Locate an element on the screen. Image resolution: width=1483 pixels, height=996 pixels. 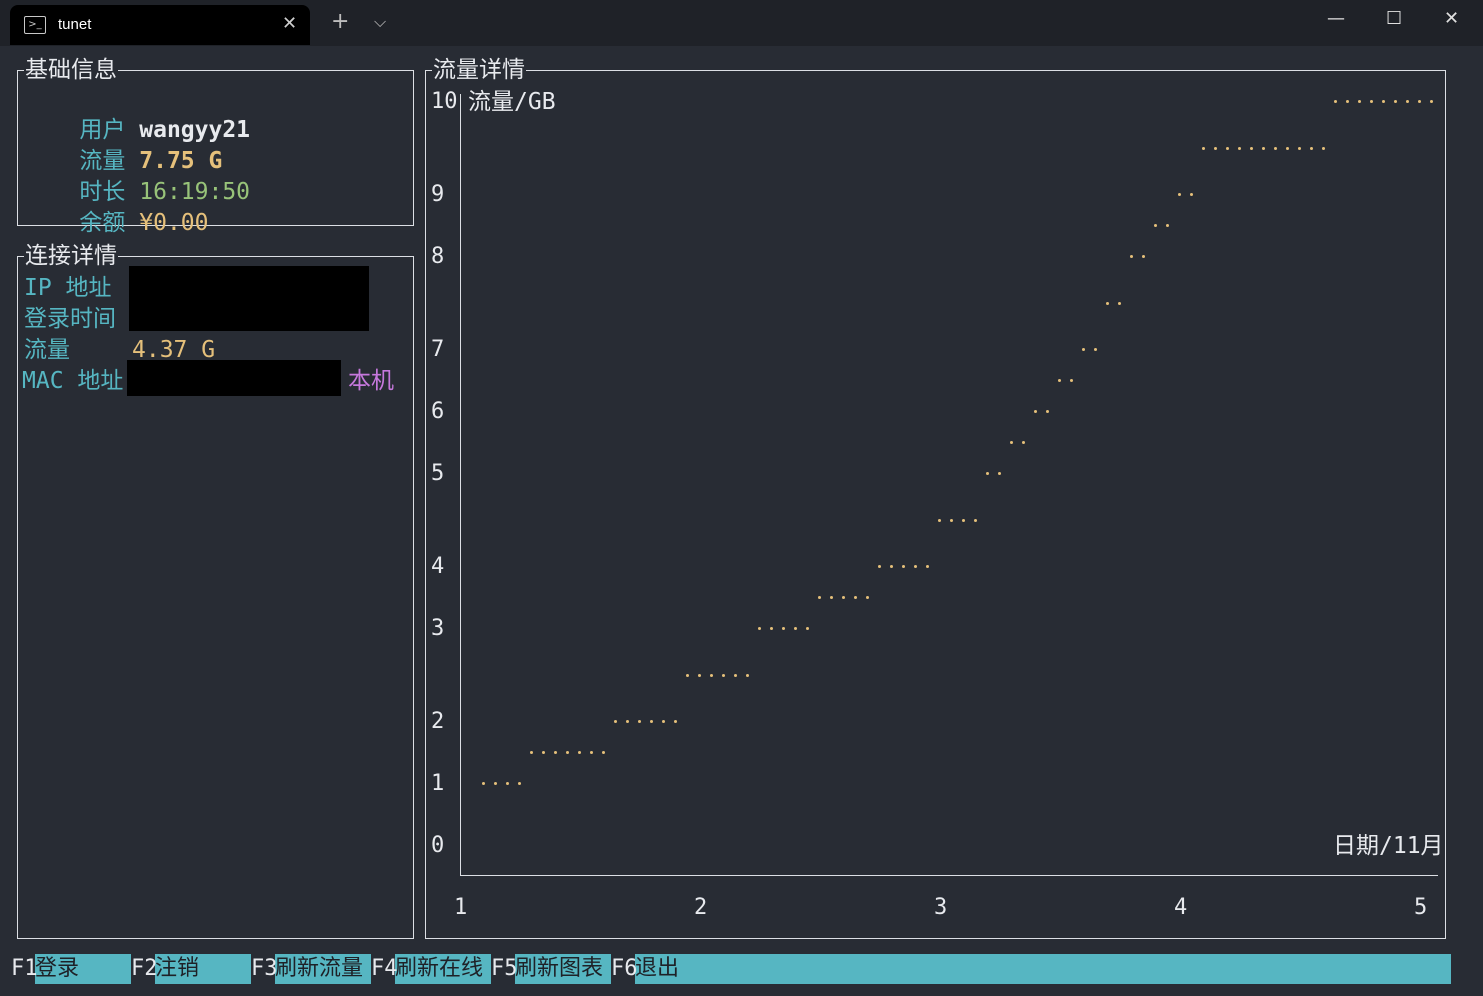
x-tick-label: 1 is located at coordinates (461, 907).